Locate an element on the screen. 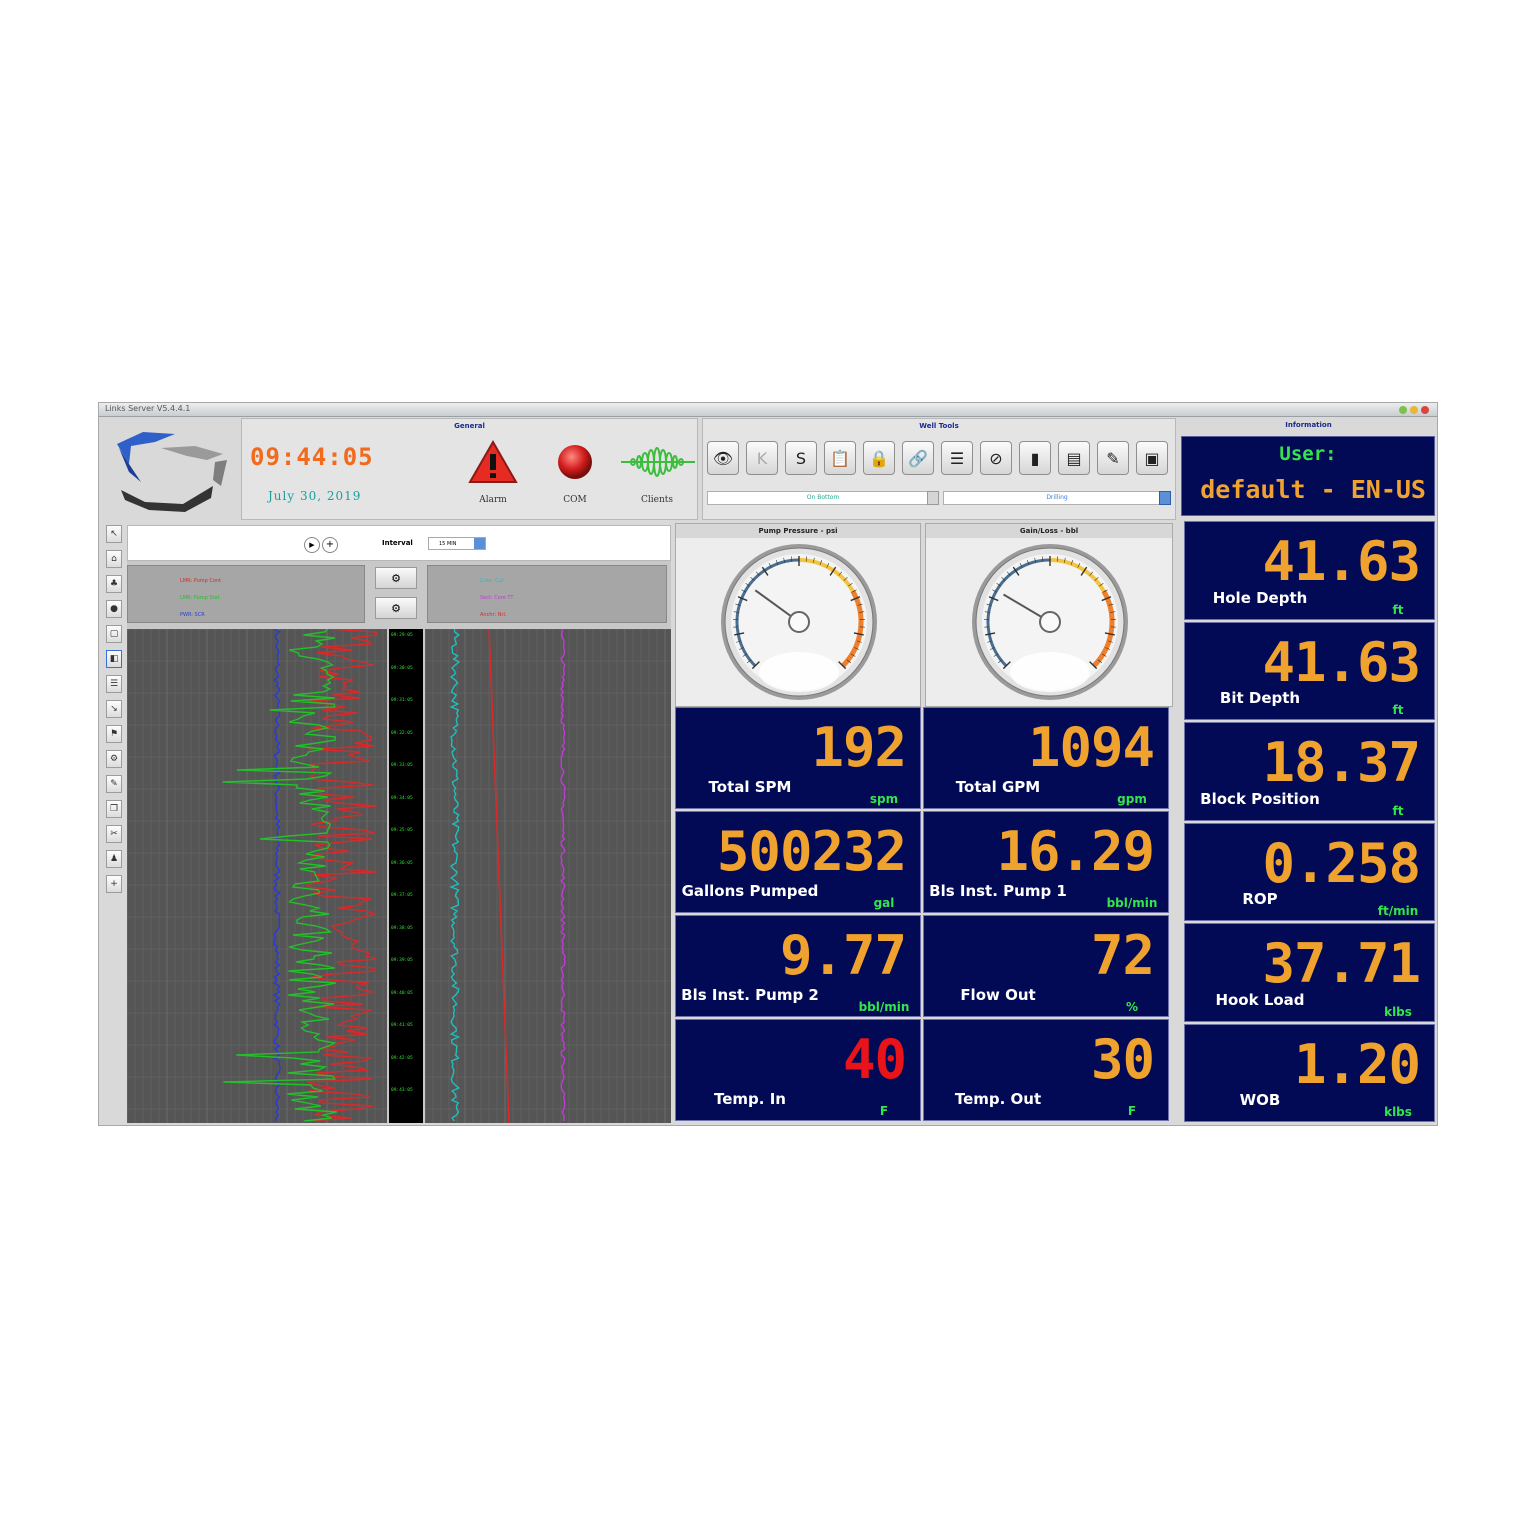 The image size is (1536, 1536). panel-icon: ▤ is located at coordinates (1074, 458).